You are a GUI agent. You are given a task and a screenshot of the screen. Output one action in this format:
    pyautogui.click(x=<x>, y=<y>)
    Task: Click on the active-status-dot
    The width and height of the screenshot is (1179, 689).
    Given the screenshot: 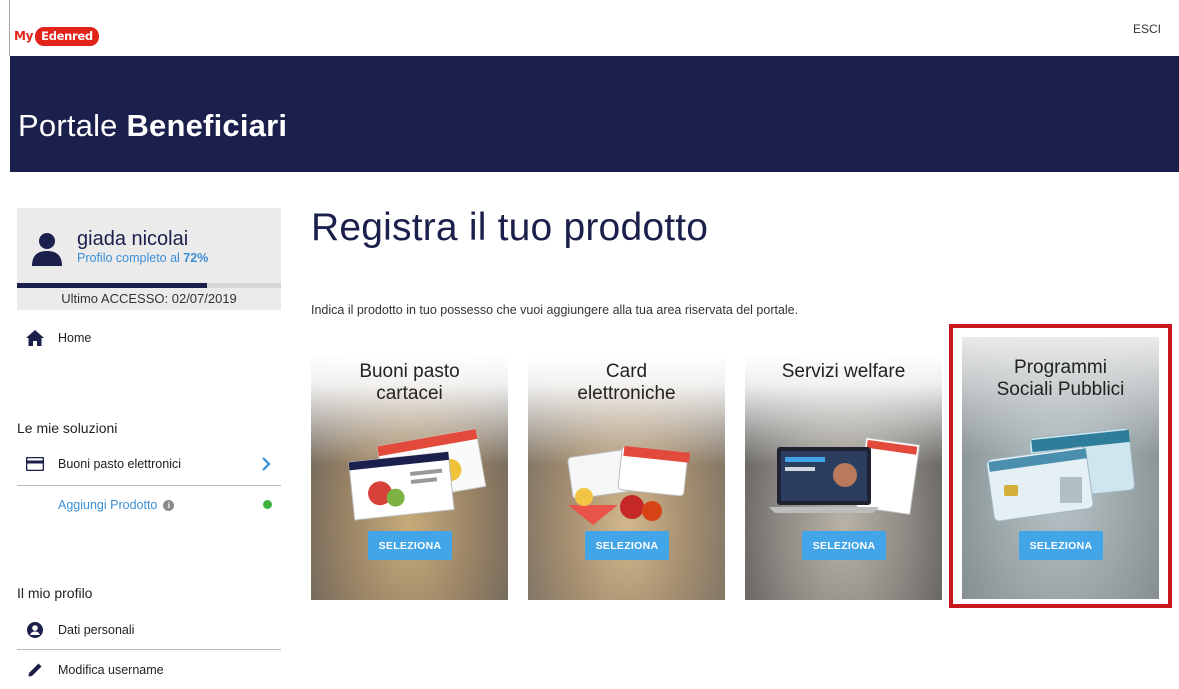 What is the action you would take?
    pyautogui.click(x=267, y=504)
    